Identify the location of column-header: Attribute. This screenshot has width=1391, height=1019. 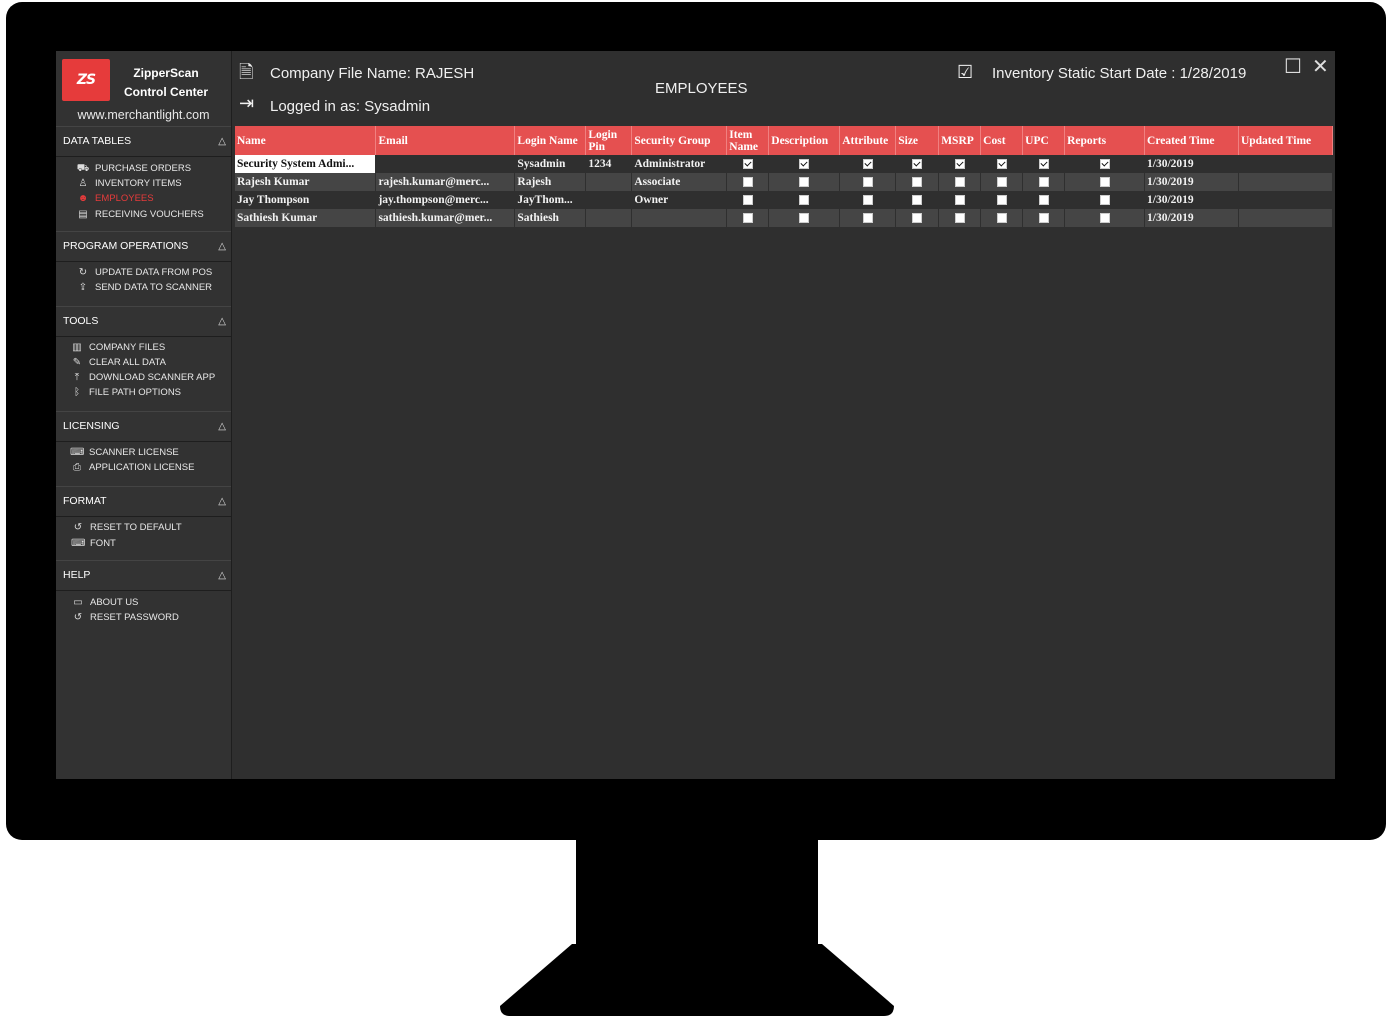
(868, 140).